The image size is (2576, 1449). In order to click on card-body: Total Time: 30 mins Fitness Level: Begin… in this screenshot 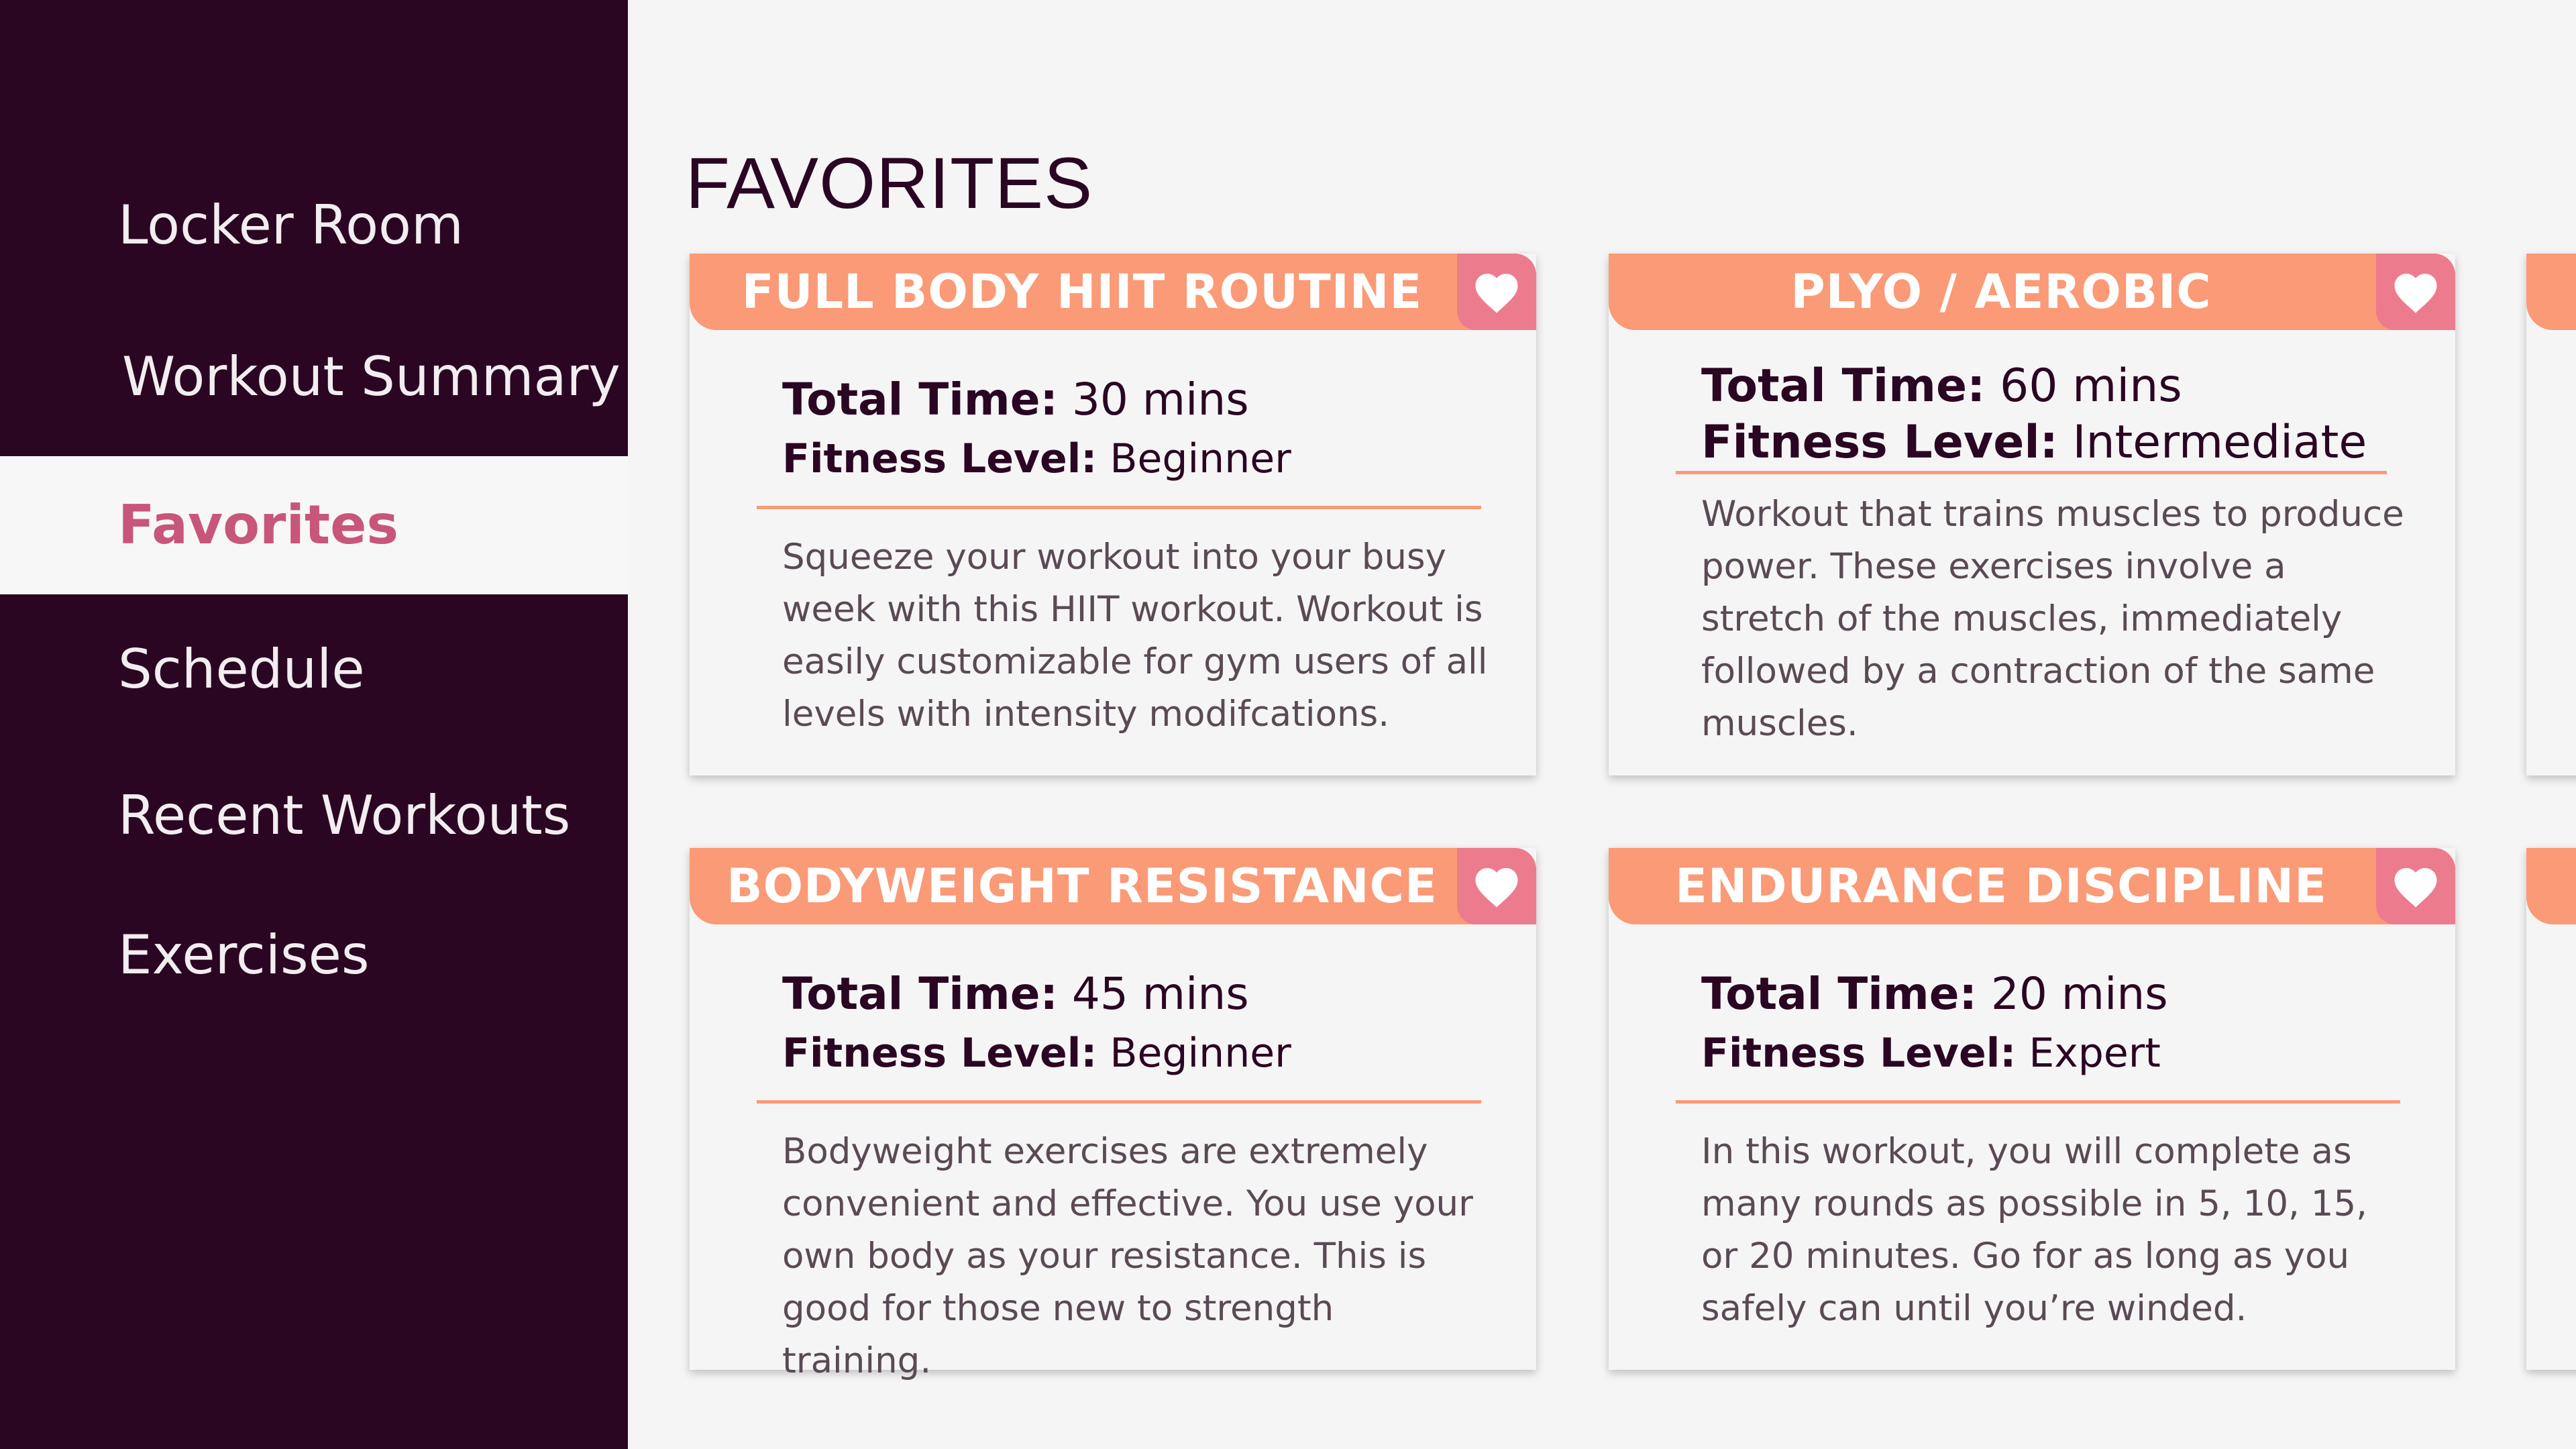, I will do `click(1113, 552)`.